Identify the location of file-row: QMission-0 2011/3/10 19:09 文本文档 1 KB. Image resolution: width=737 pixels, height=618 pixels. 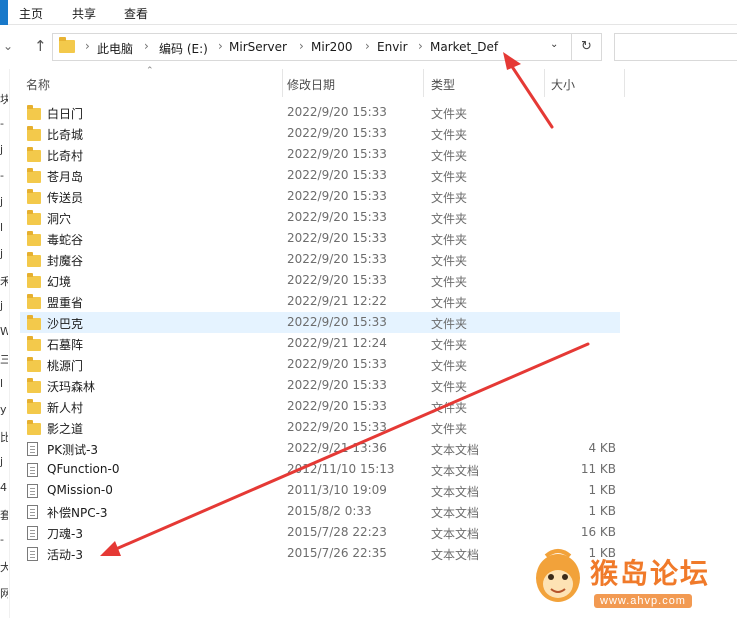
(320, 490).